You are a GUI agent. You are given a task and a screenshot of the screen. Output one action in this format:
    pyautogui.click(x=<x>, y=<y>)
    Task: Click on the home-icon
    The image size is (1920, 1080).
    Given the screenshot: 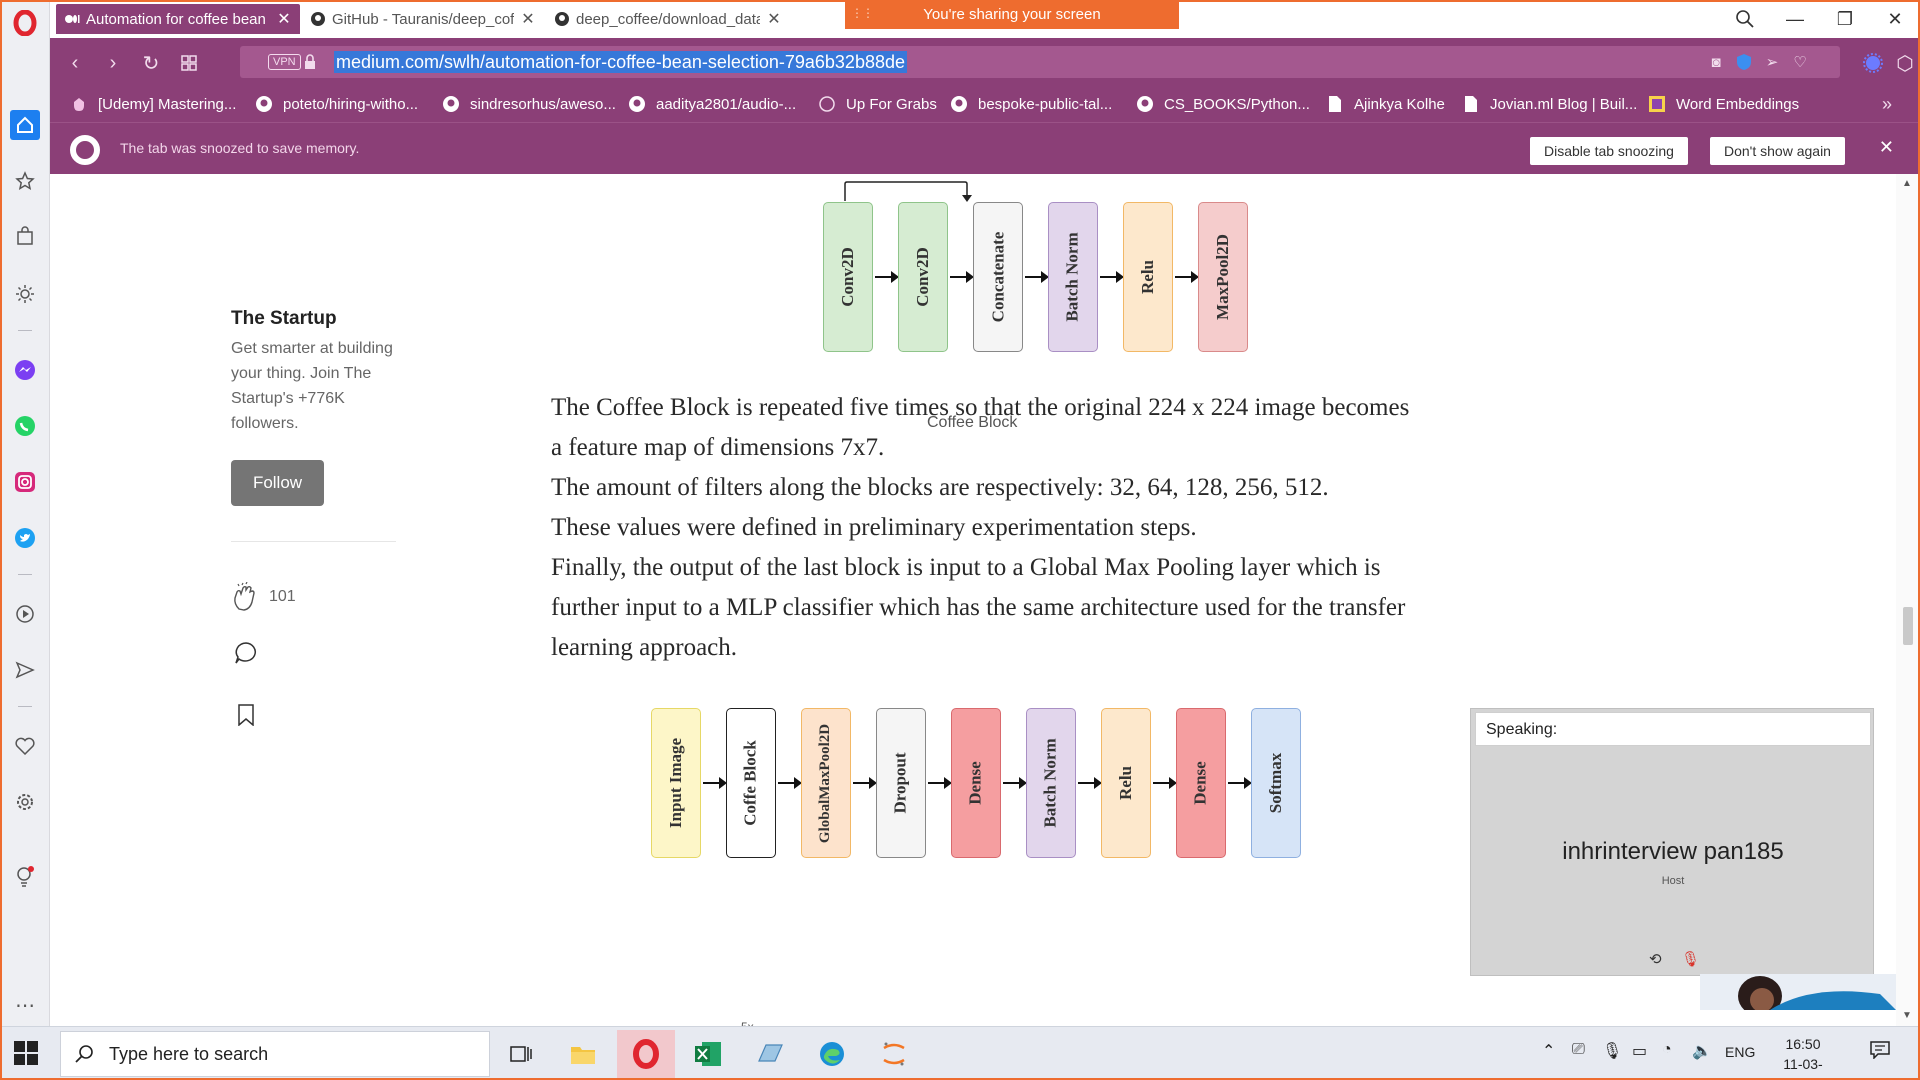 What is the action you would take?
    pyautogui.click(x=25, y=125)
    